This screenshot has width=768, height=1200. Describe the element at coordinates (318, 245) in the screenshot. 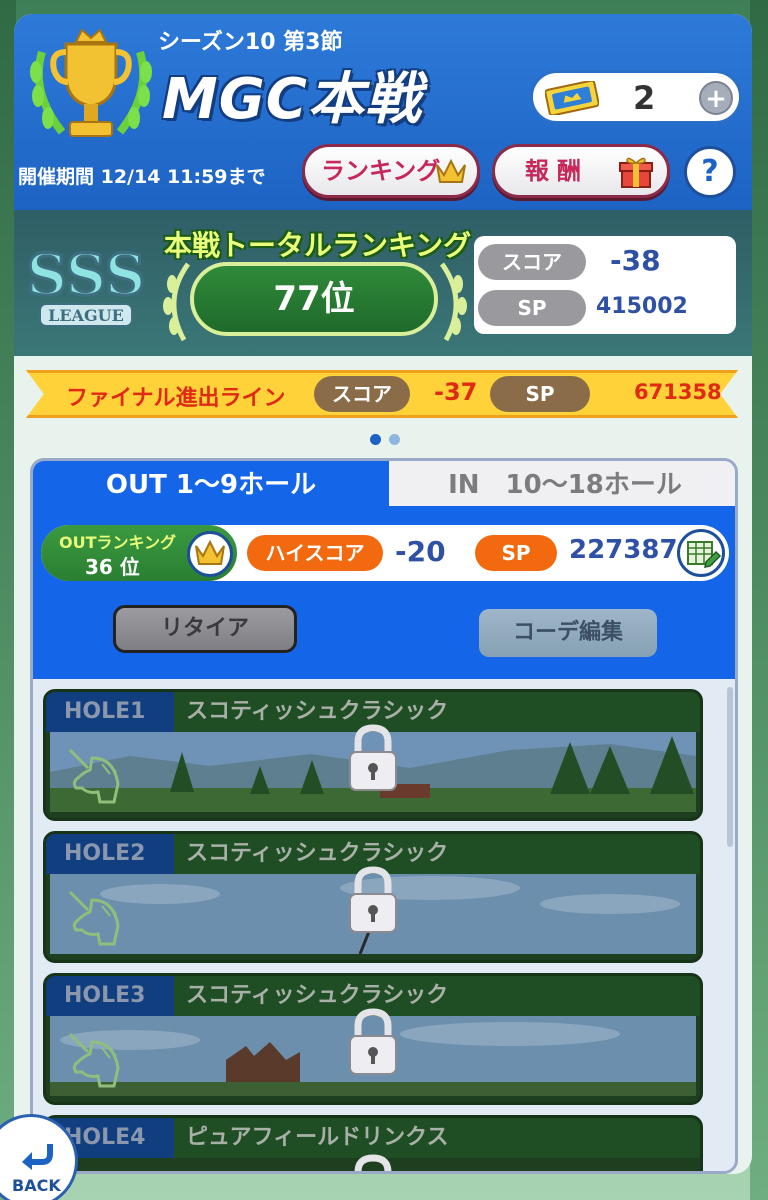

I see `total-ranking-title: 本戦トータルランキング` at that location.